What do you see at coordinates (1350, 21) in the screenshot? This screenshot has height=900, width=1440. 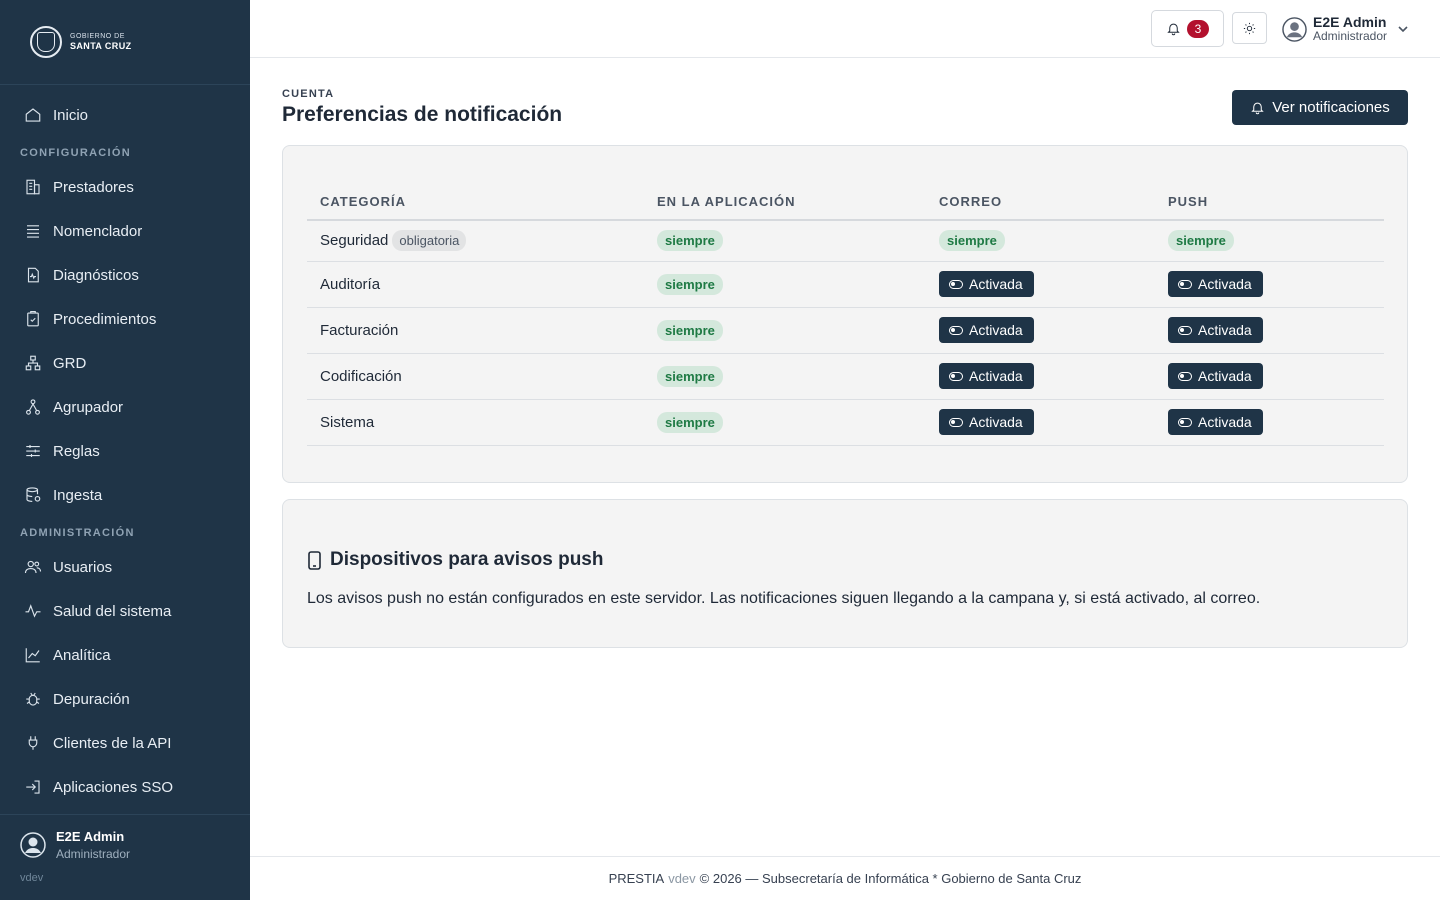 I see `user-name: E2E Admin` at bounding box center [1350, 21].